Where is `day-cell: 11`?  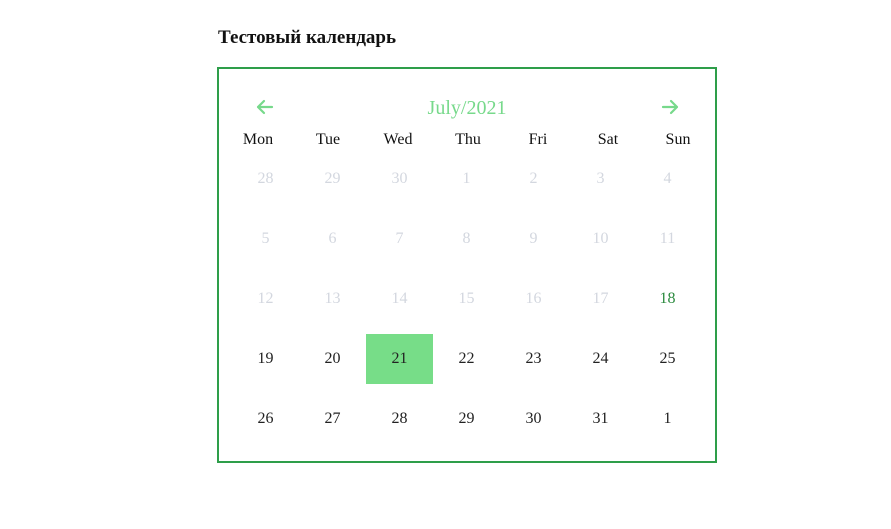 day-cell: 11 is located at coordinates (667, 244).